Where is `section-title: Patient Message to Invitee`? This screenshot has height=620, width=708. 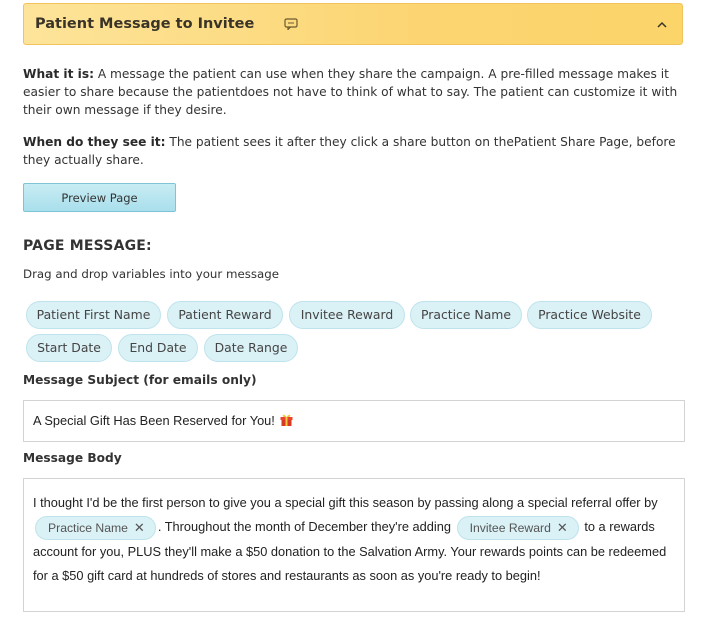
section-title: Patient Message to Invitee is located at coordinates (145, 24).